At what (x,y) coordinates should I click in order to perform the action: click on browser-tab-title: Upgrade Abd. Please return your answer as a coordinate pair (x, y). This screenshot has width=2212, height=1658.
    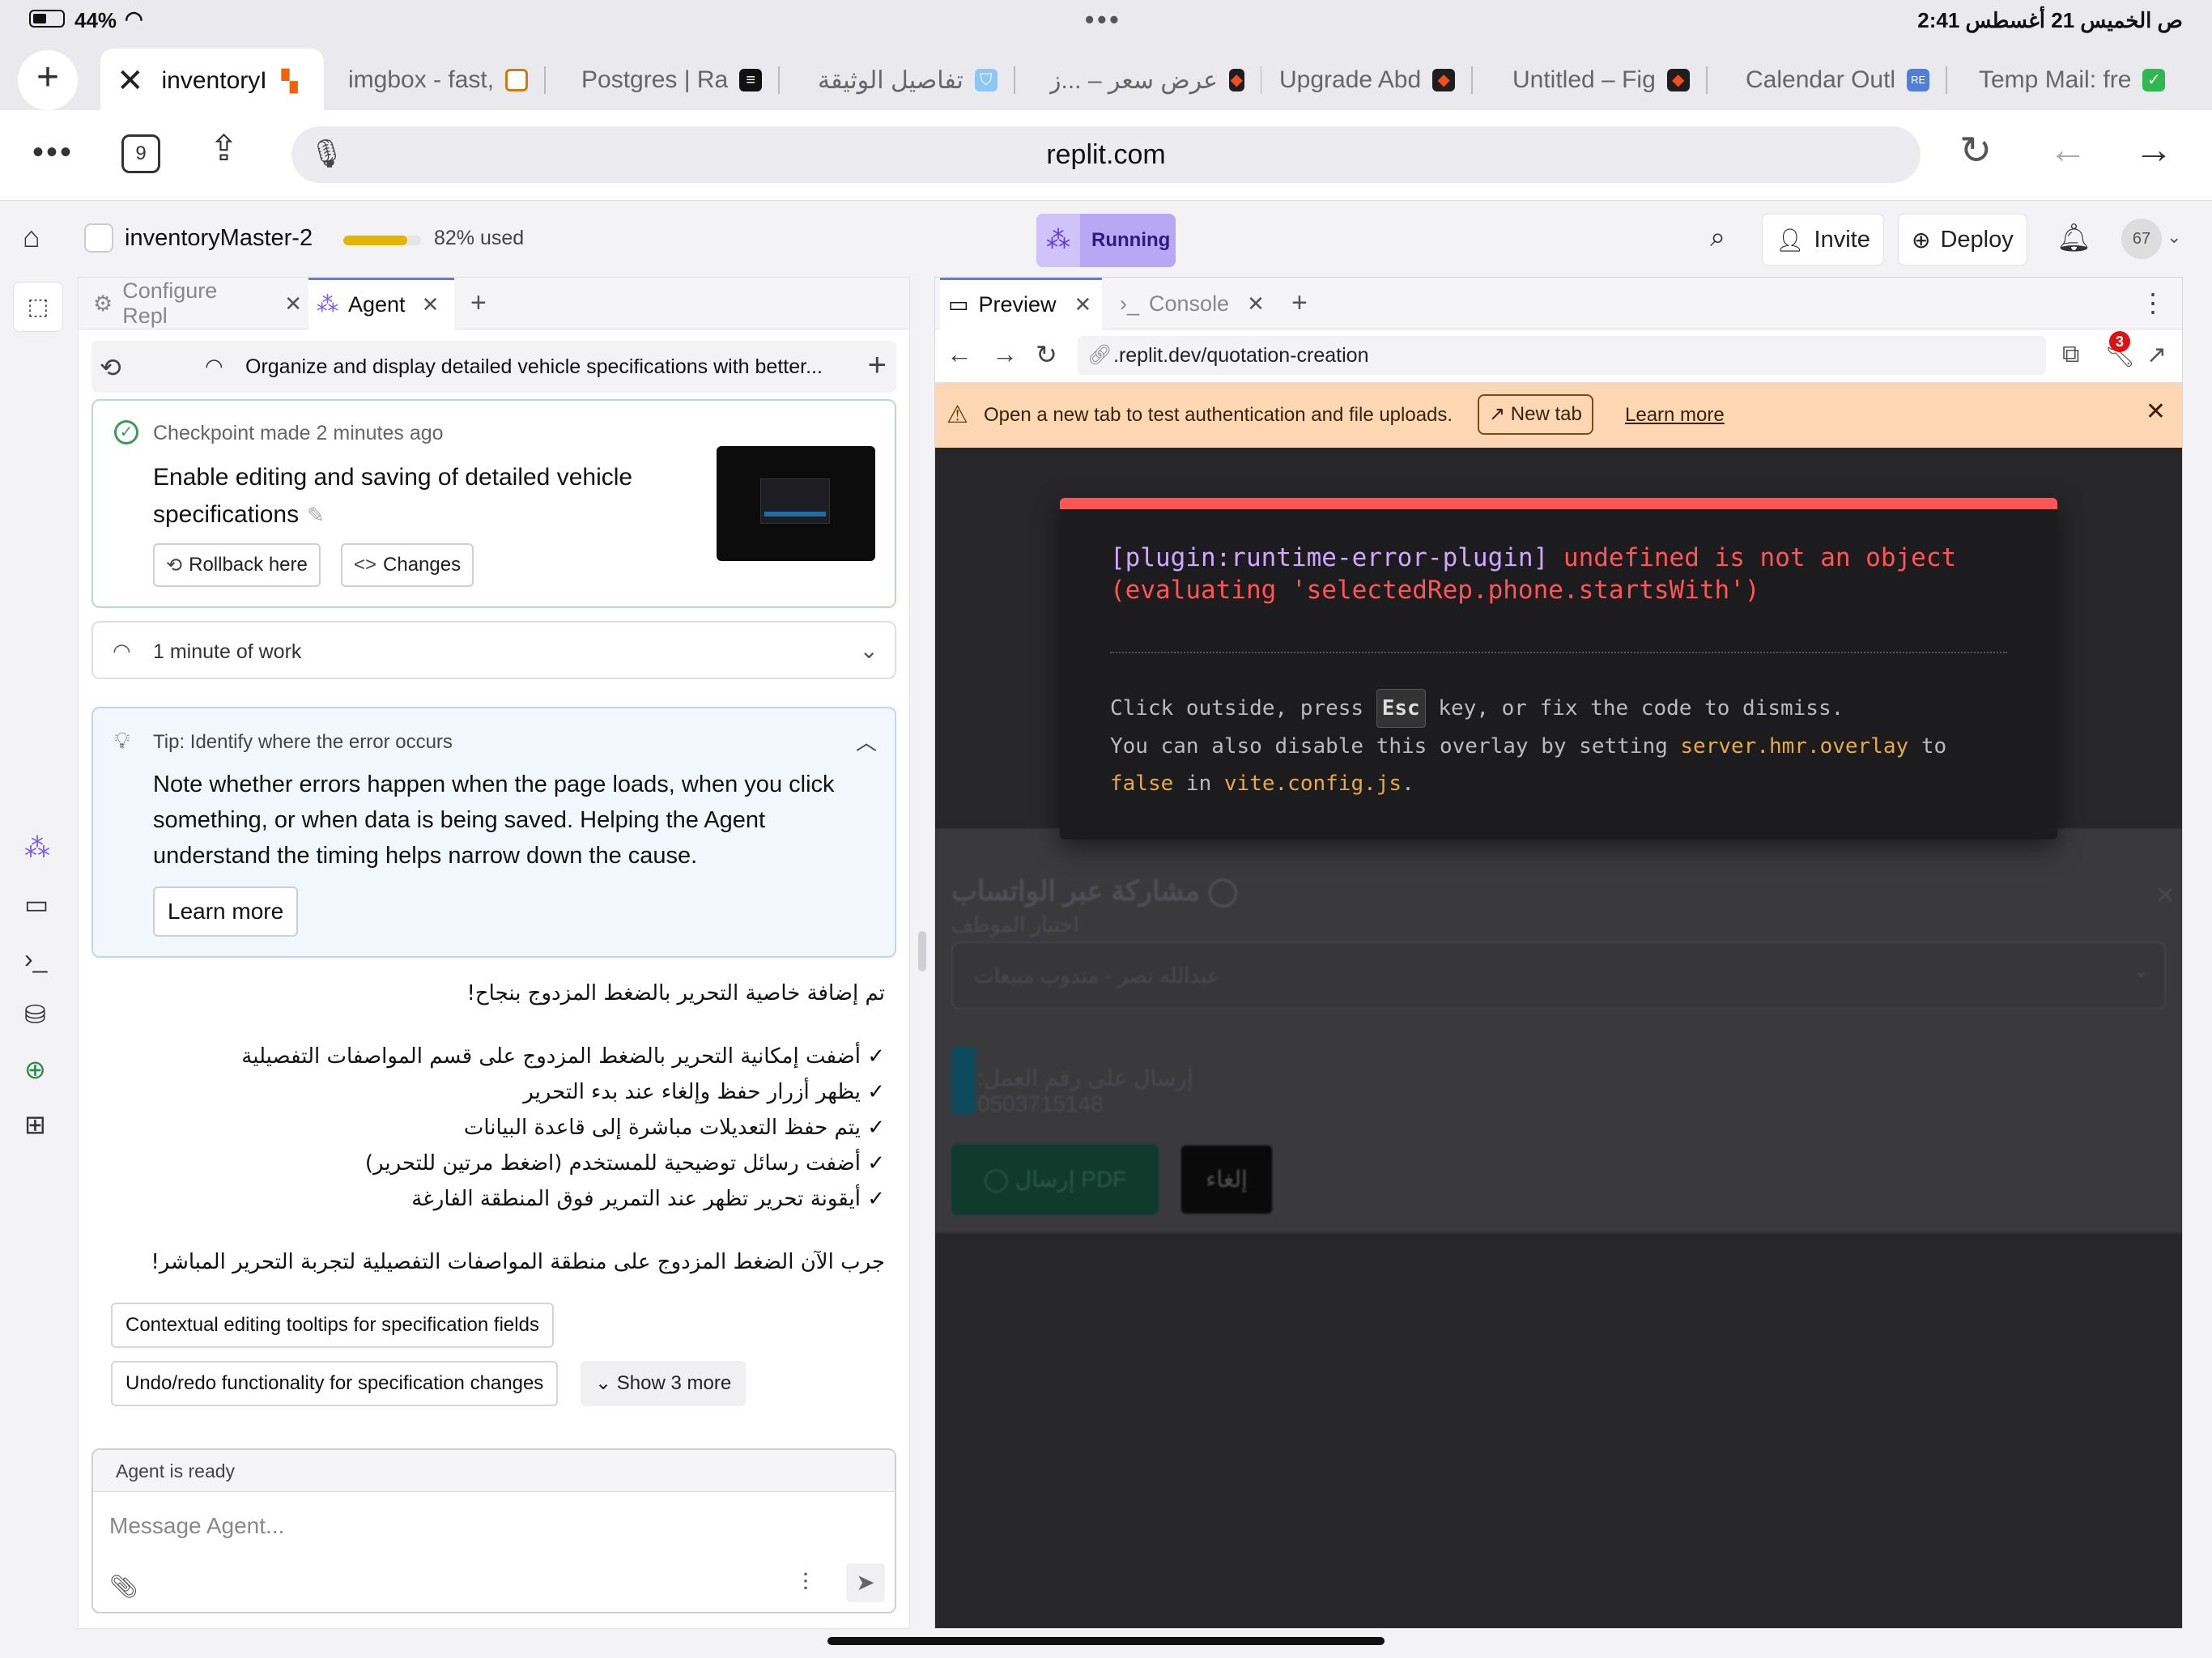
    Looking at the image, I should click on (1351, 79).